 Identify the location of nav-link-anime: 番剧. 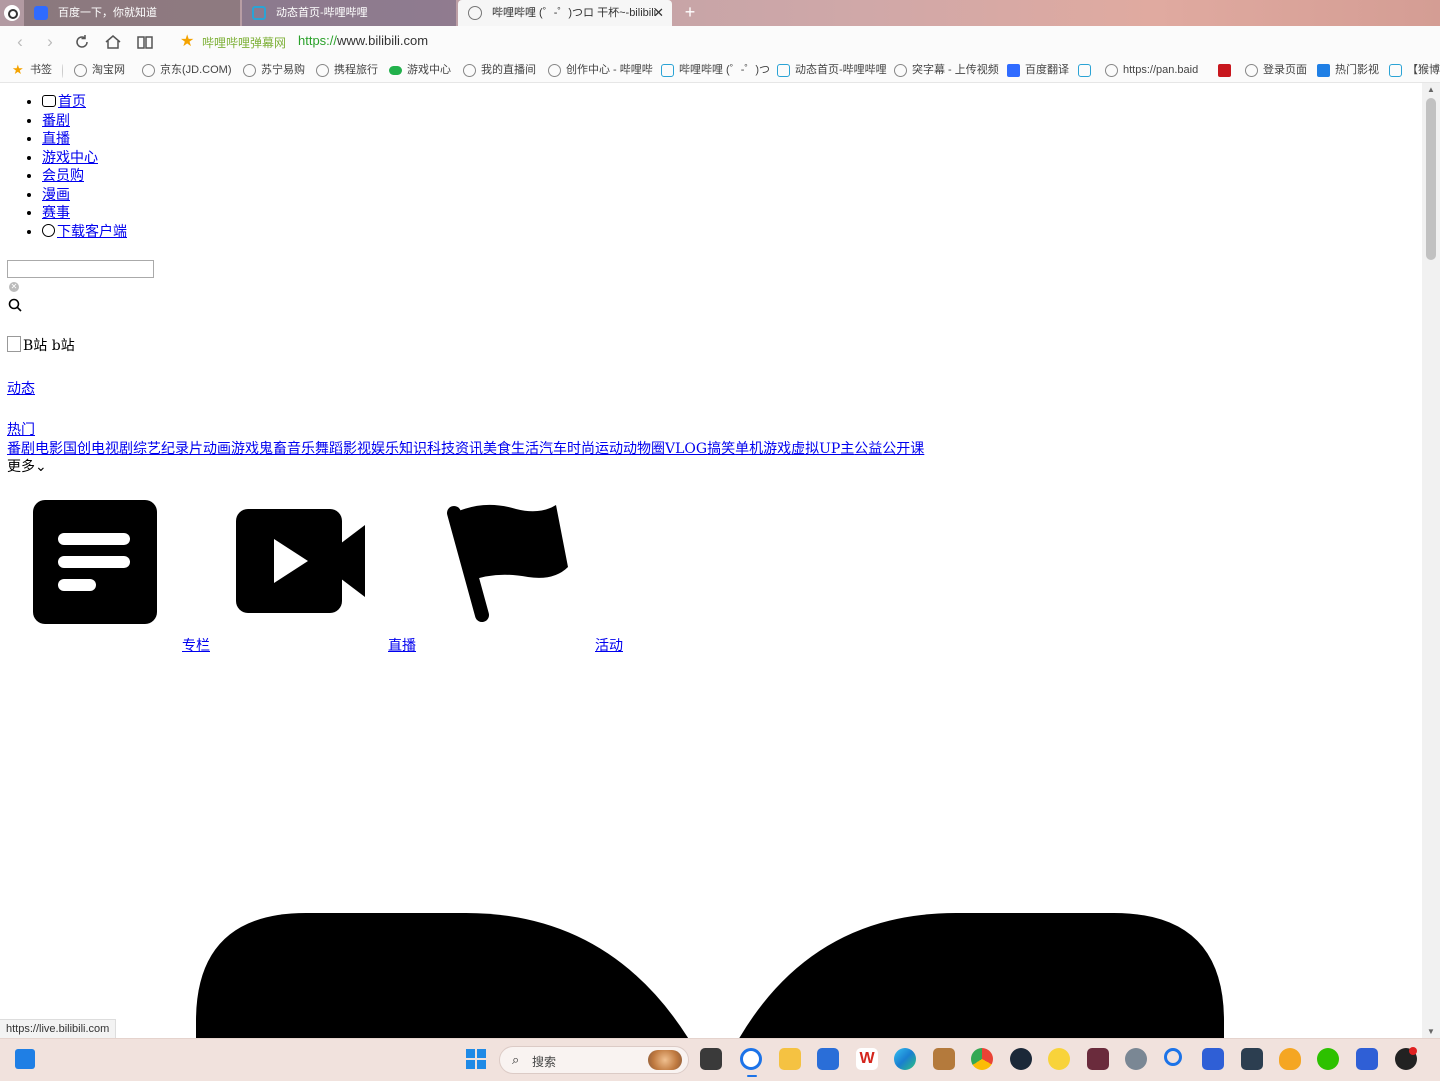
(56, 121).